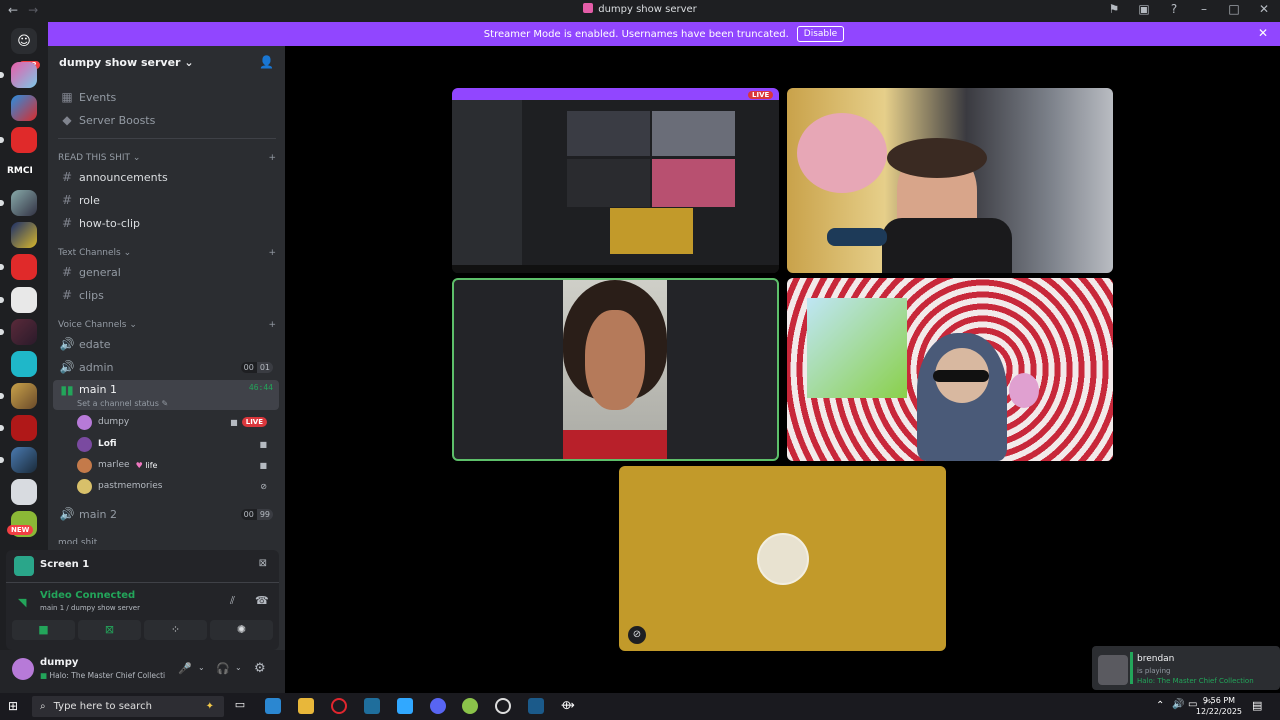 The image size is (1280, 720). What do you see at coordinates (568, 706) in the screenshot?
I see `app-icon-arrow: ⟴` at bounding box center [568, 706].